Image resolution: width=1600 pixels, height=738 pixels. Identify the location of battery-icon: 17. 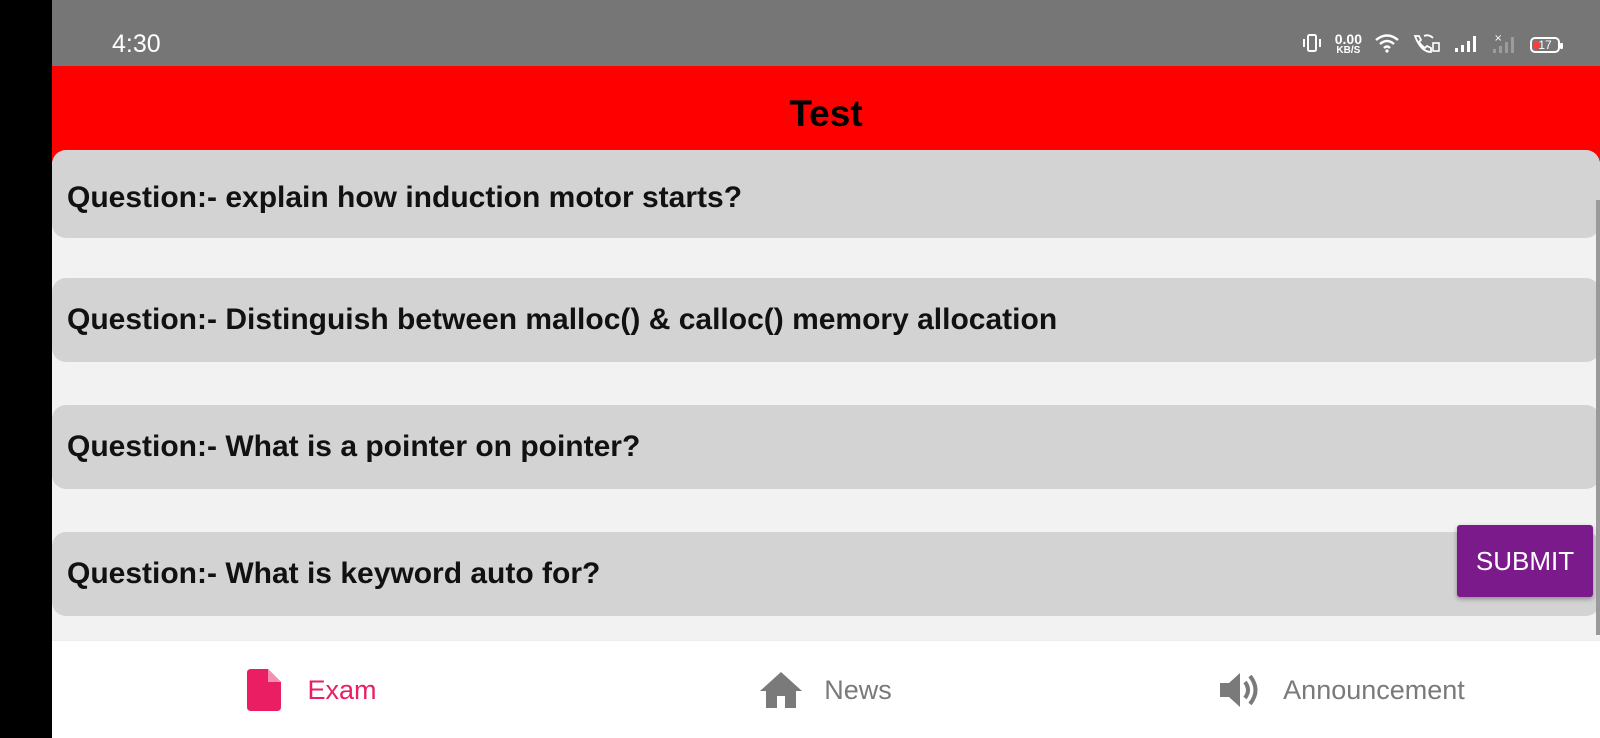
(1546, 45).